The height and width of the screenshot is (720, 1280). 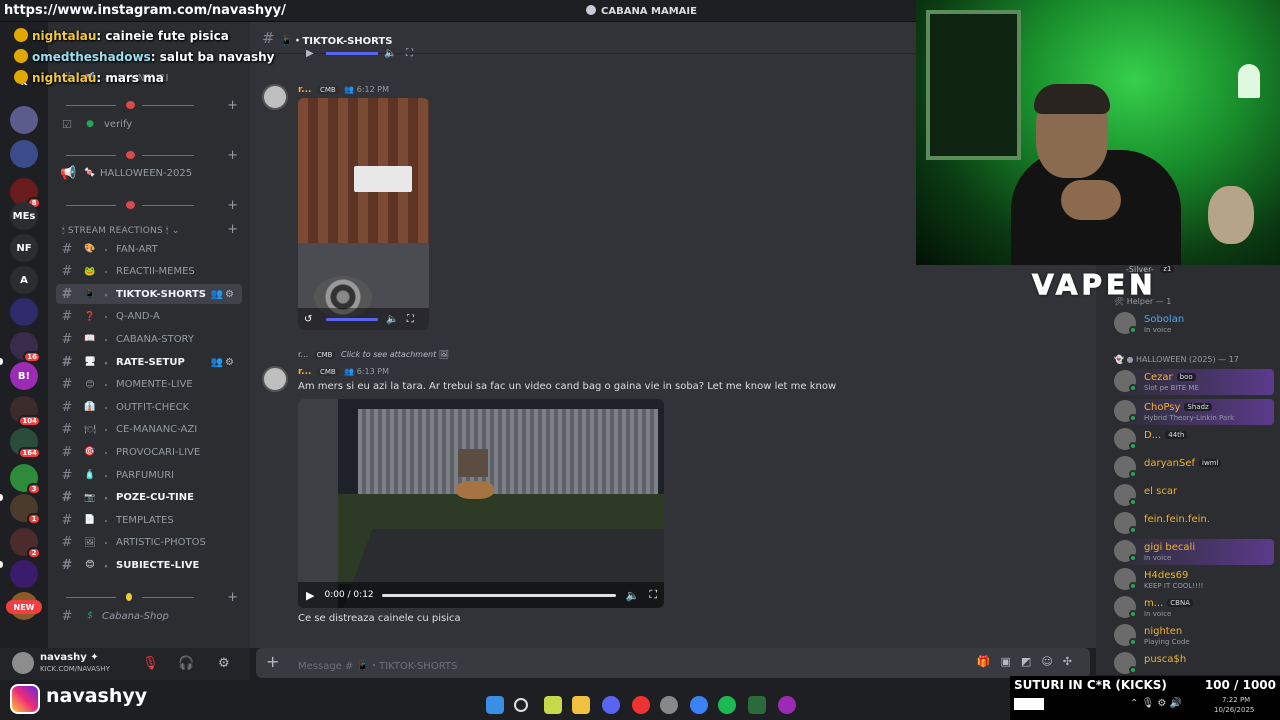 I want to click on server-icon: 104, so click(x=25, y=411).